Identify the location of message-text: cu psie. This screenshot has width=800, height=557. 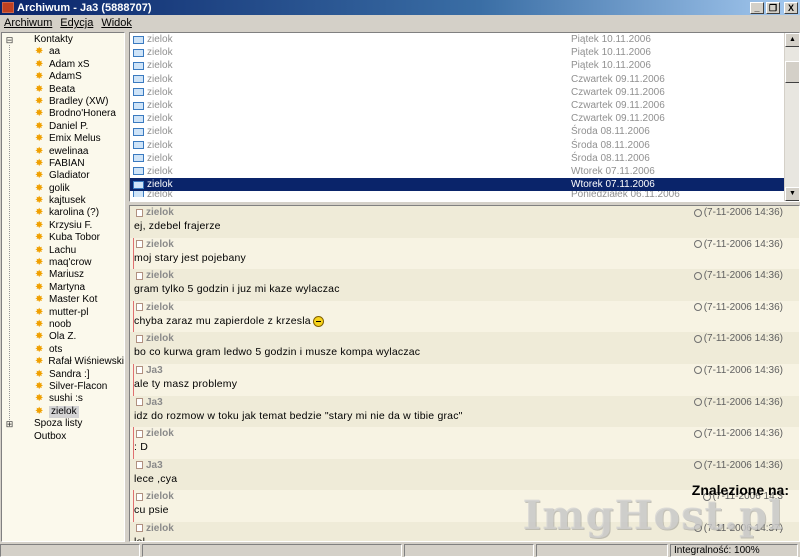
(151, 510).